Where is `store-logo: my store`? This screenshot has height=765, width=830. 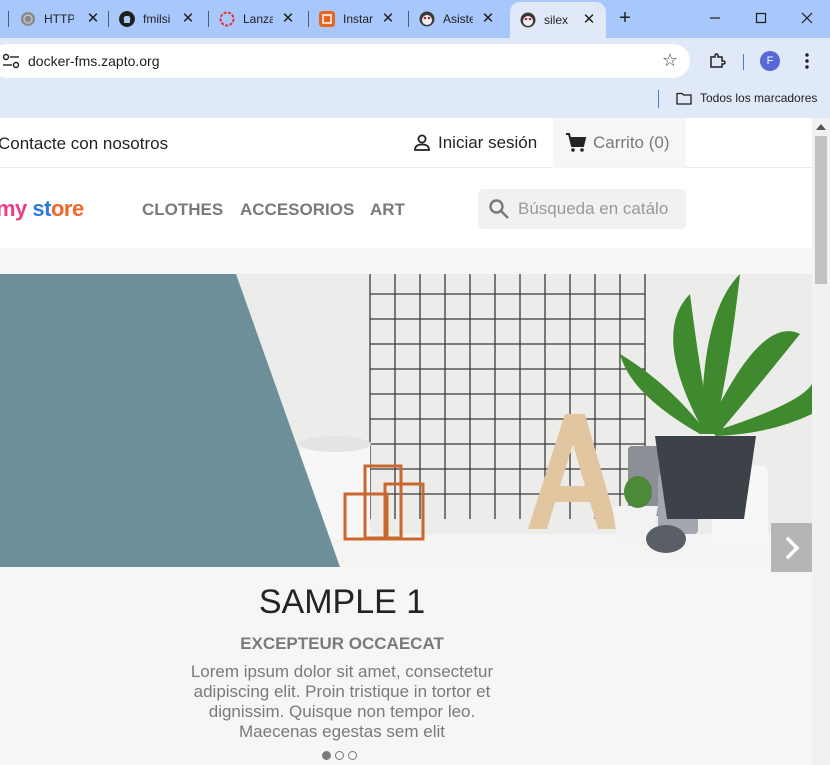 store-logo: my store is located at coordinates (42, 209).